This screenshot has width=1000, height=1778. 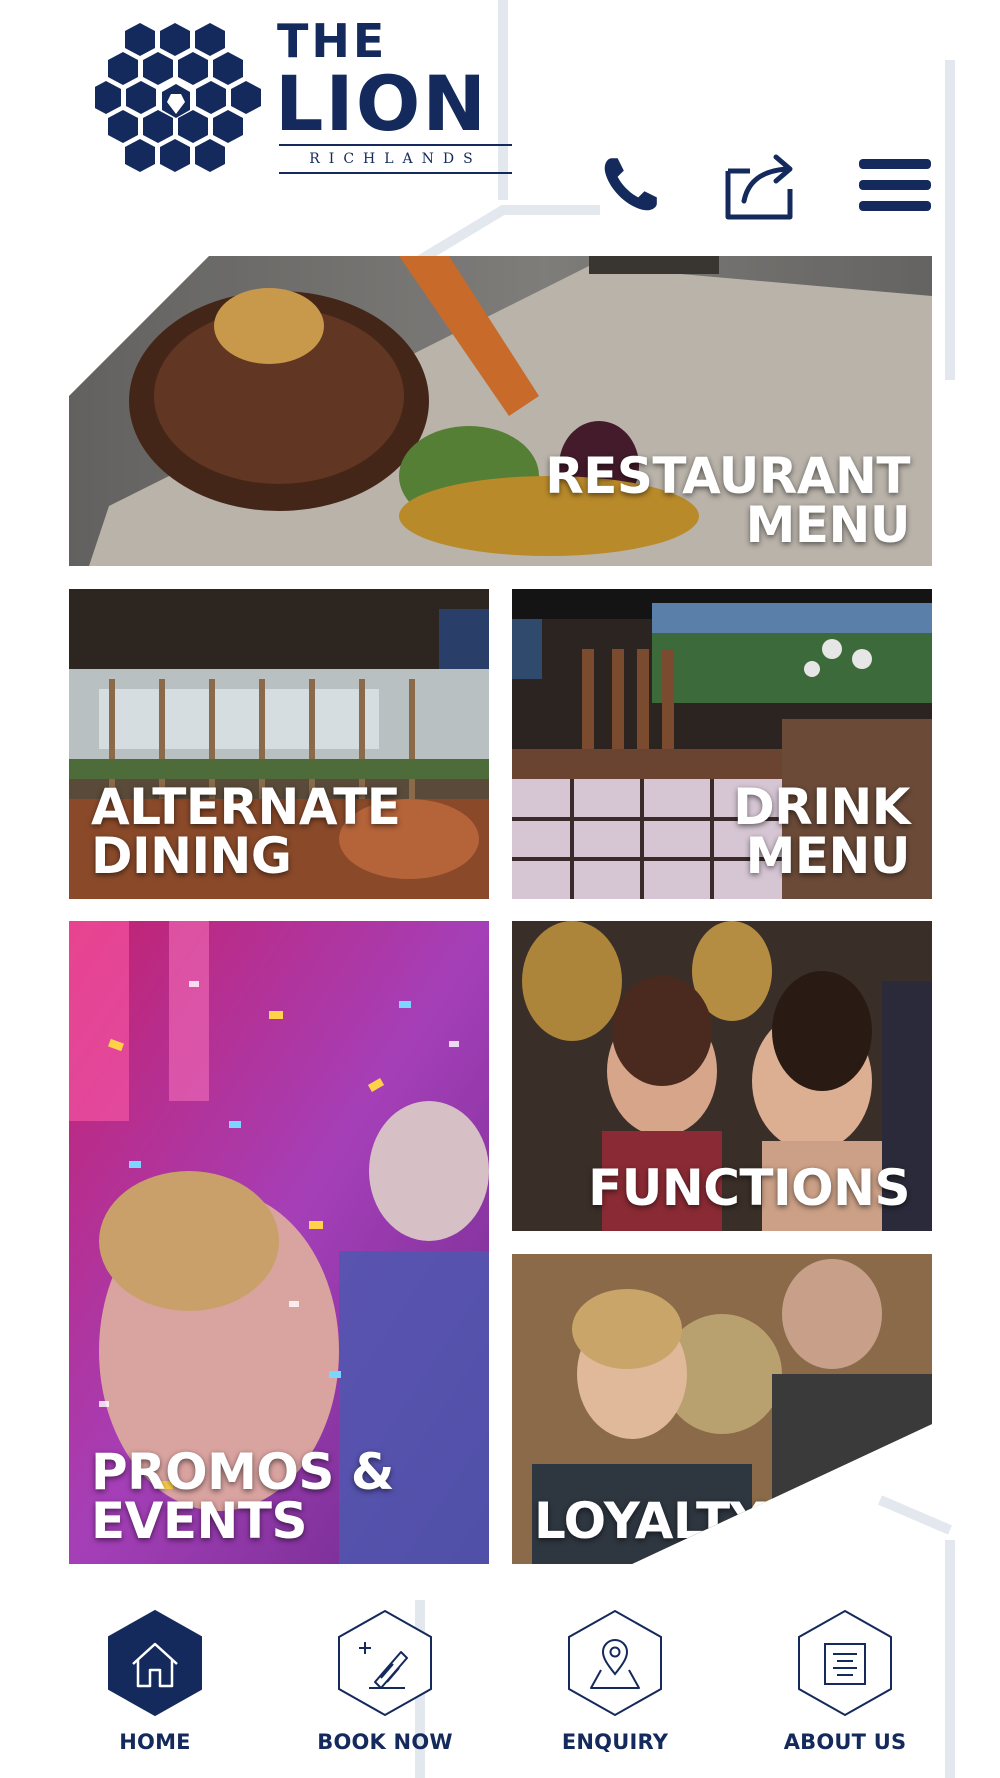 What do you see at coordinates (385, 1663) in the screenshot?
I see `pencil-book-icon` at bounding box center [385, 1663].